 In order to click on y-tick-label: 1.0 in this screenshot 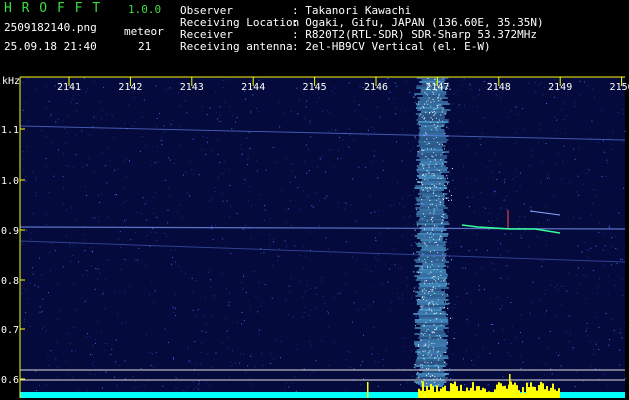, I will do `click(10, 181)`.